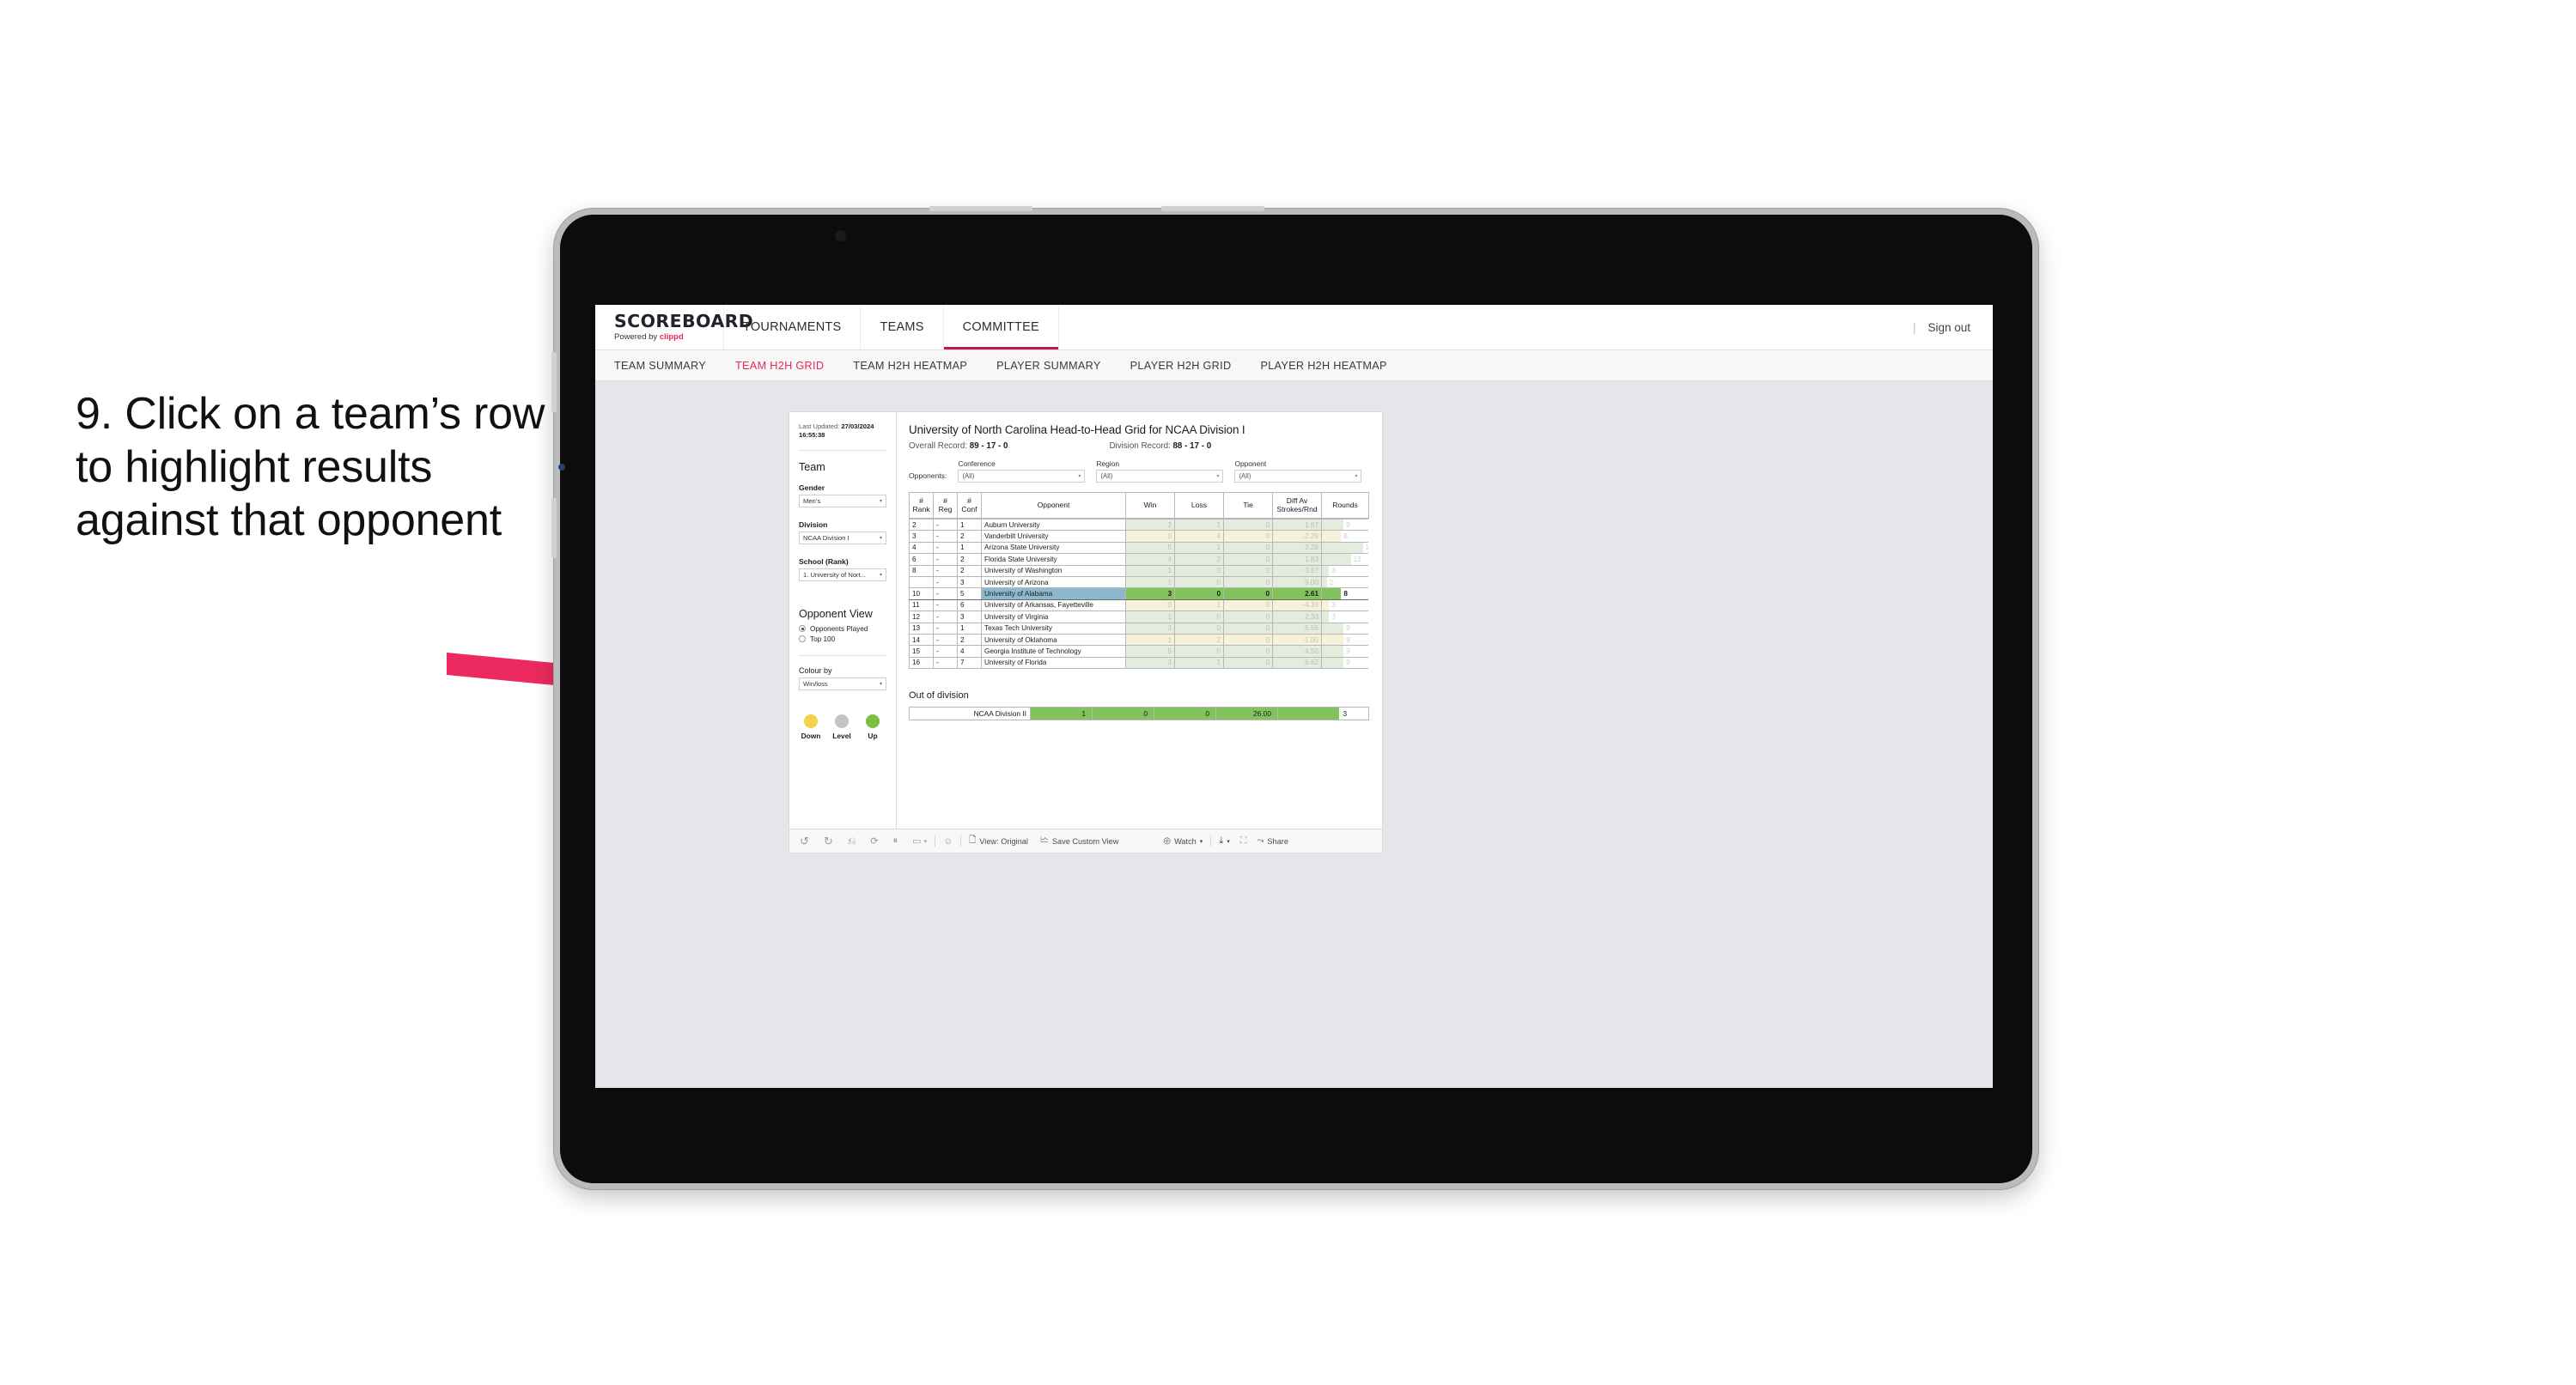  Describe the element at coordinates (804, 841) in the screenshot. I see `undo-icon: ↺` at that location.